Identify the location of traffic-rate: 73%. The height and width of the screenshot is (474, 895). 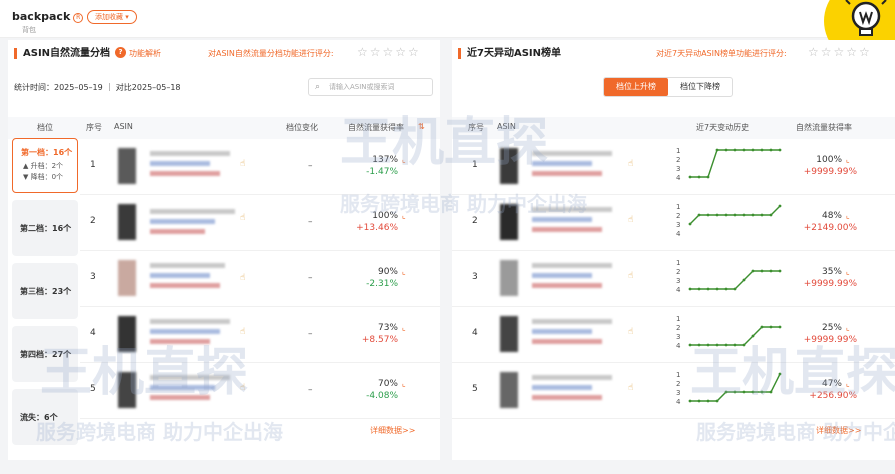
(387, 328).